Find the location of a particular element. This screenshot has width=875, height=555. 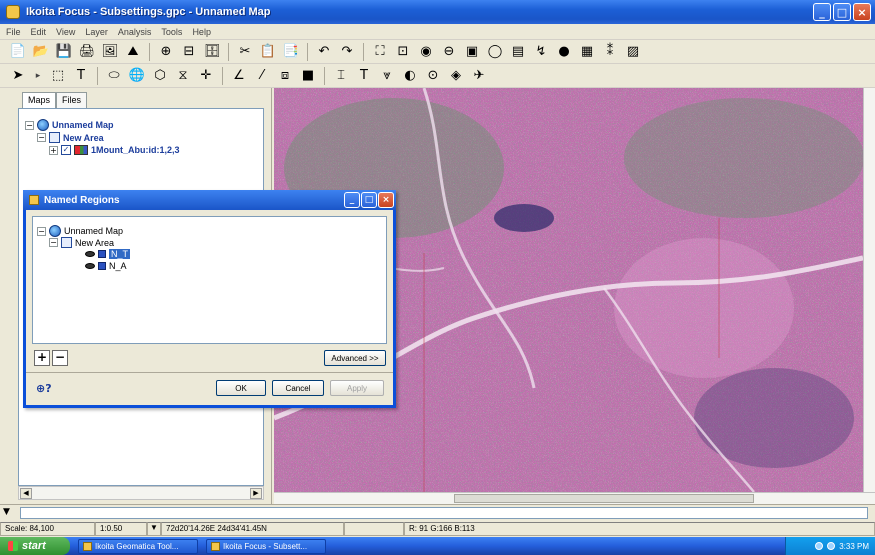

dialog-tree-item-map: − Unnamed Map is located at coordinates (80, 231).